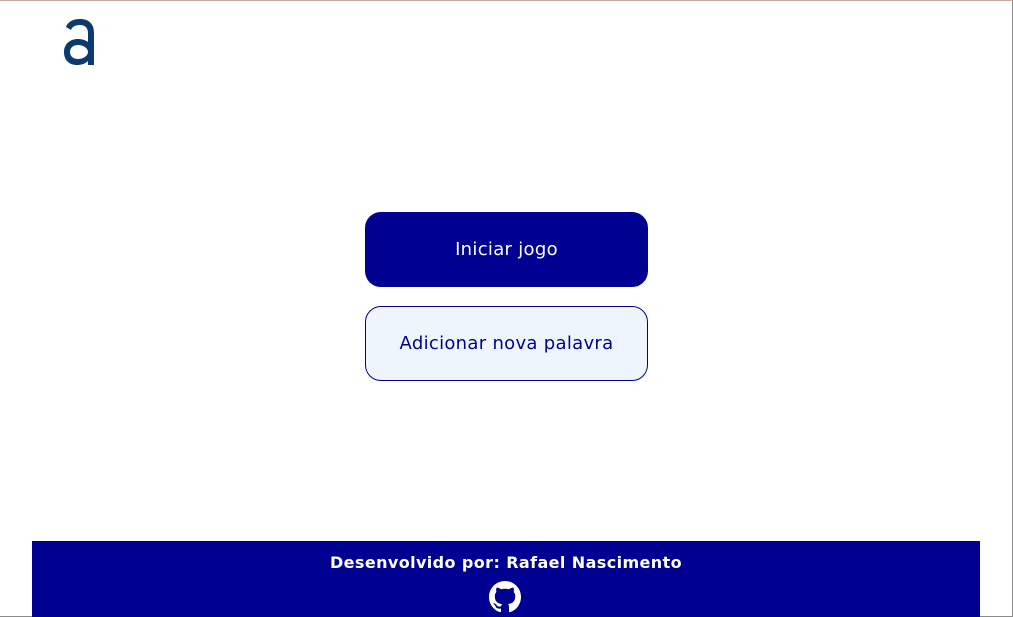 The image size is (1013, 617). I want to click on start-game-button: Iniciar jogo, so click(506, 249).